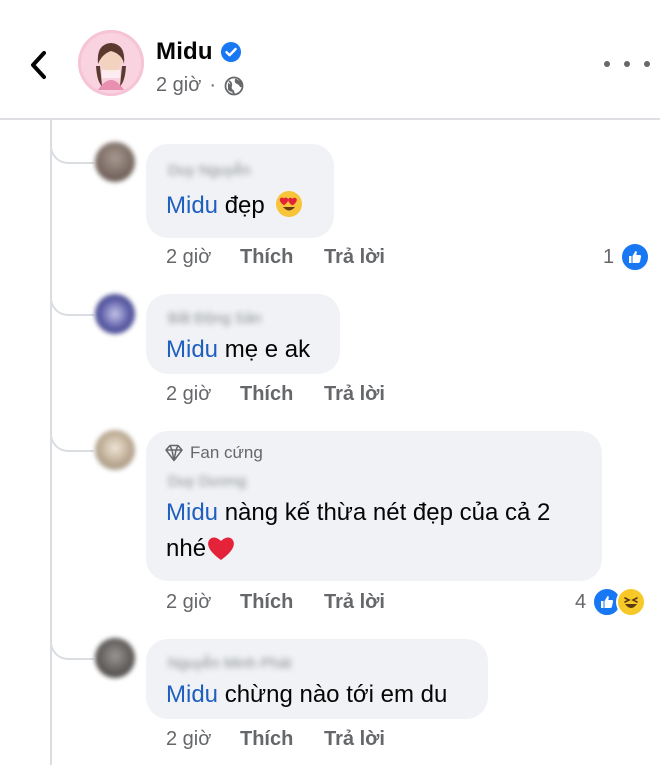  I want to click on smiling-face-with-heart-eyes-icon, so click(289, 204).